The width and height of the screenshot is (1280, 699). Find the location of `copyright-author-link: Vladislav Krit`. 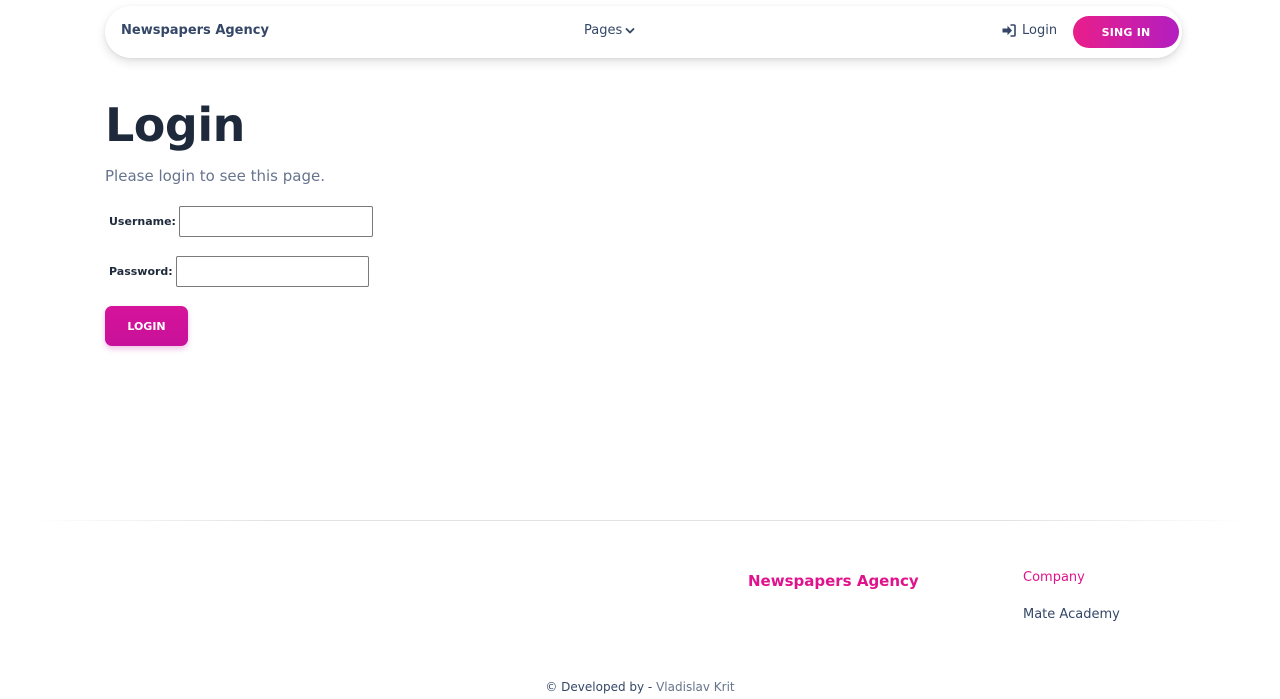

copyright-author-link: Vladislav Krit is located at coordinates (695, 687).